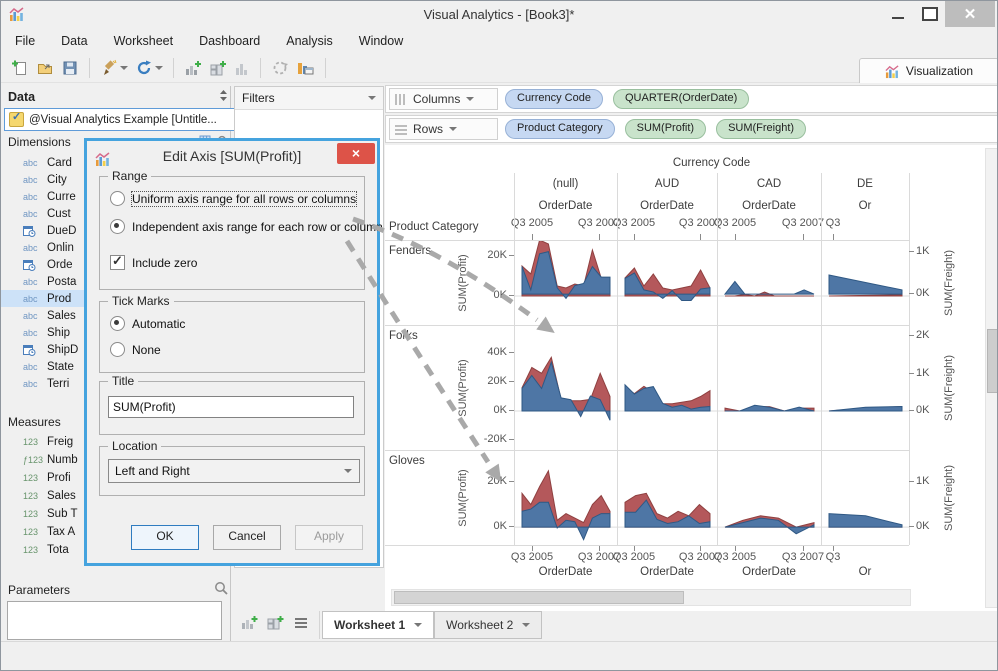  What do you see at coordinates (218, 68) in the screenshot?
I see `new-dashboard-button` at bounding box center [218, 68].